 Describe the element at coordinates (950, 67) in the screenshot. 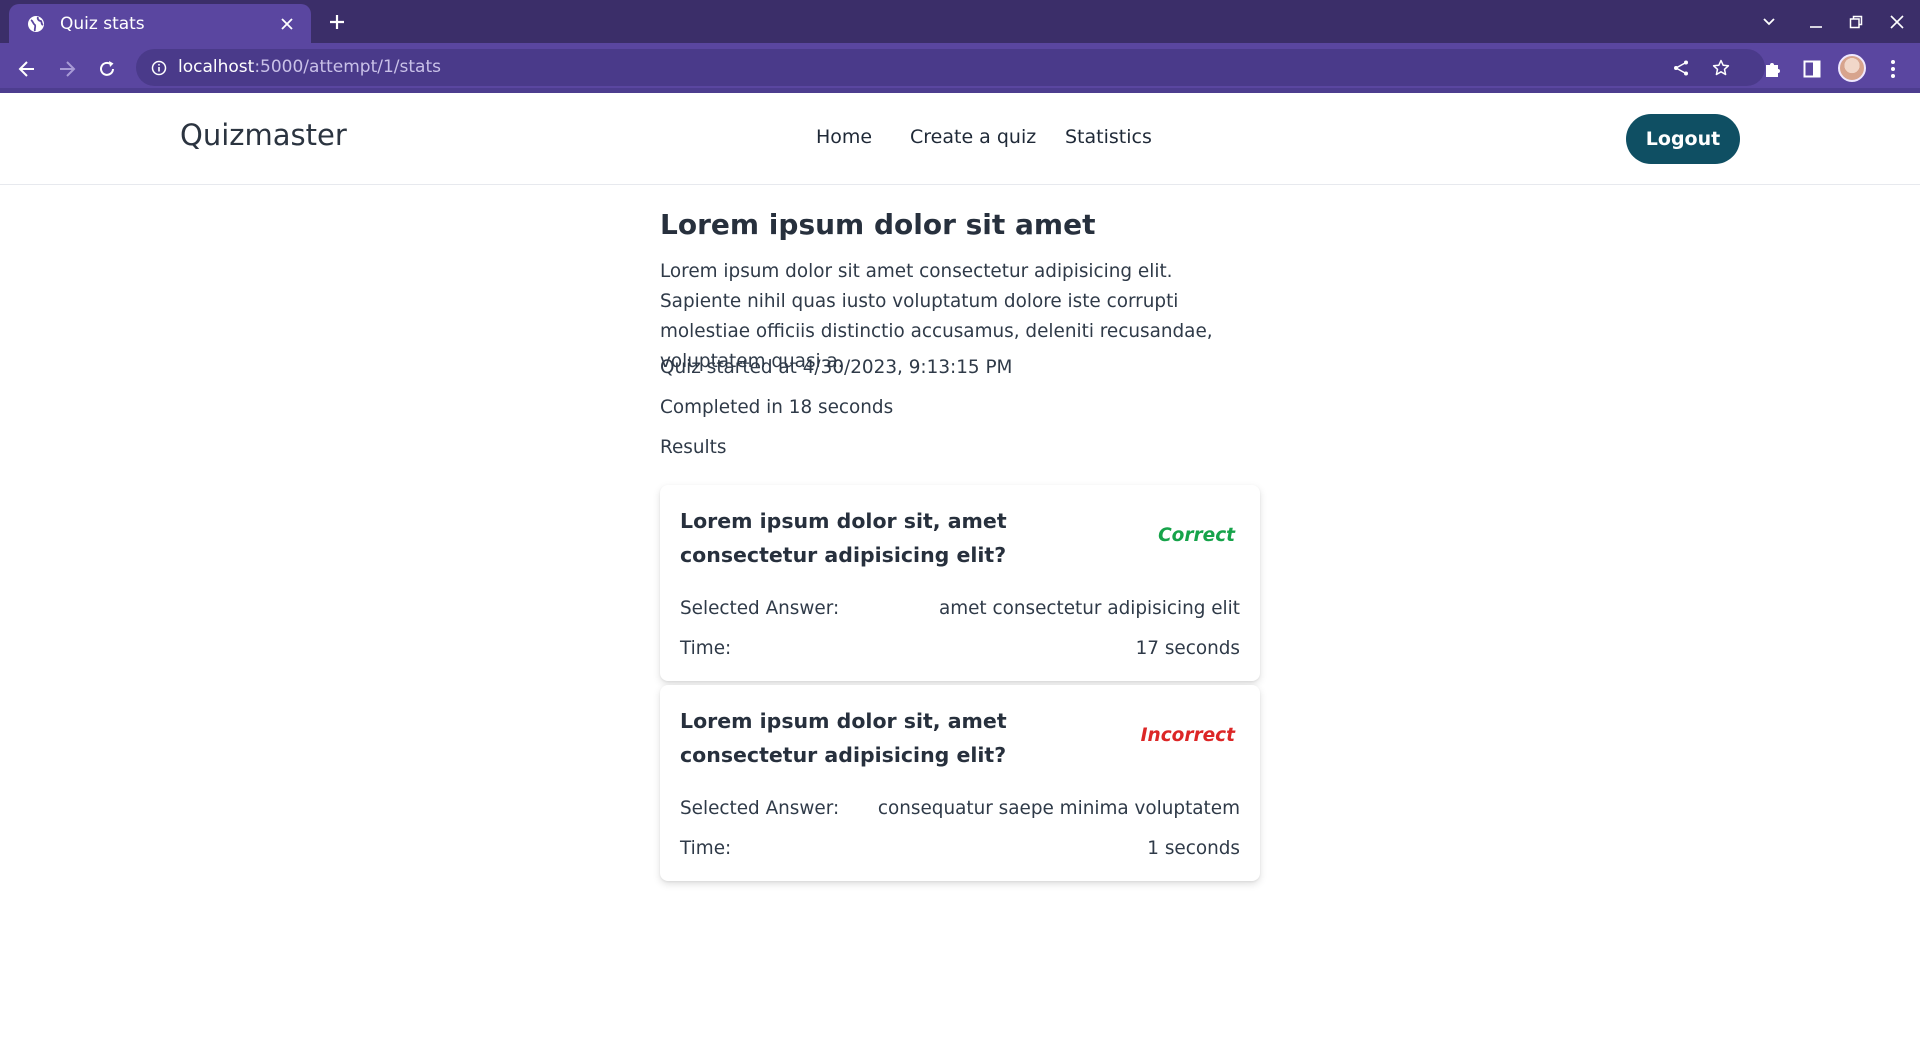

I see `address-bar: localhost:5000/attempt/1/stats` at that location.